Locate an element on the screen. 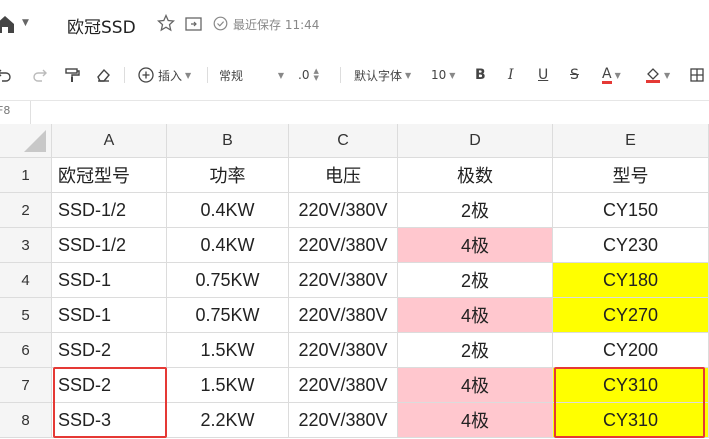 The width and height of the screenshot is (709, 439). font-size-select: 10 ▼ is located at coordinates (443, 75).